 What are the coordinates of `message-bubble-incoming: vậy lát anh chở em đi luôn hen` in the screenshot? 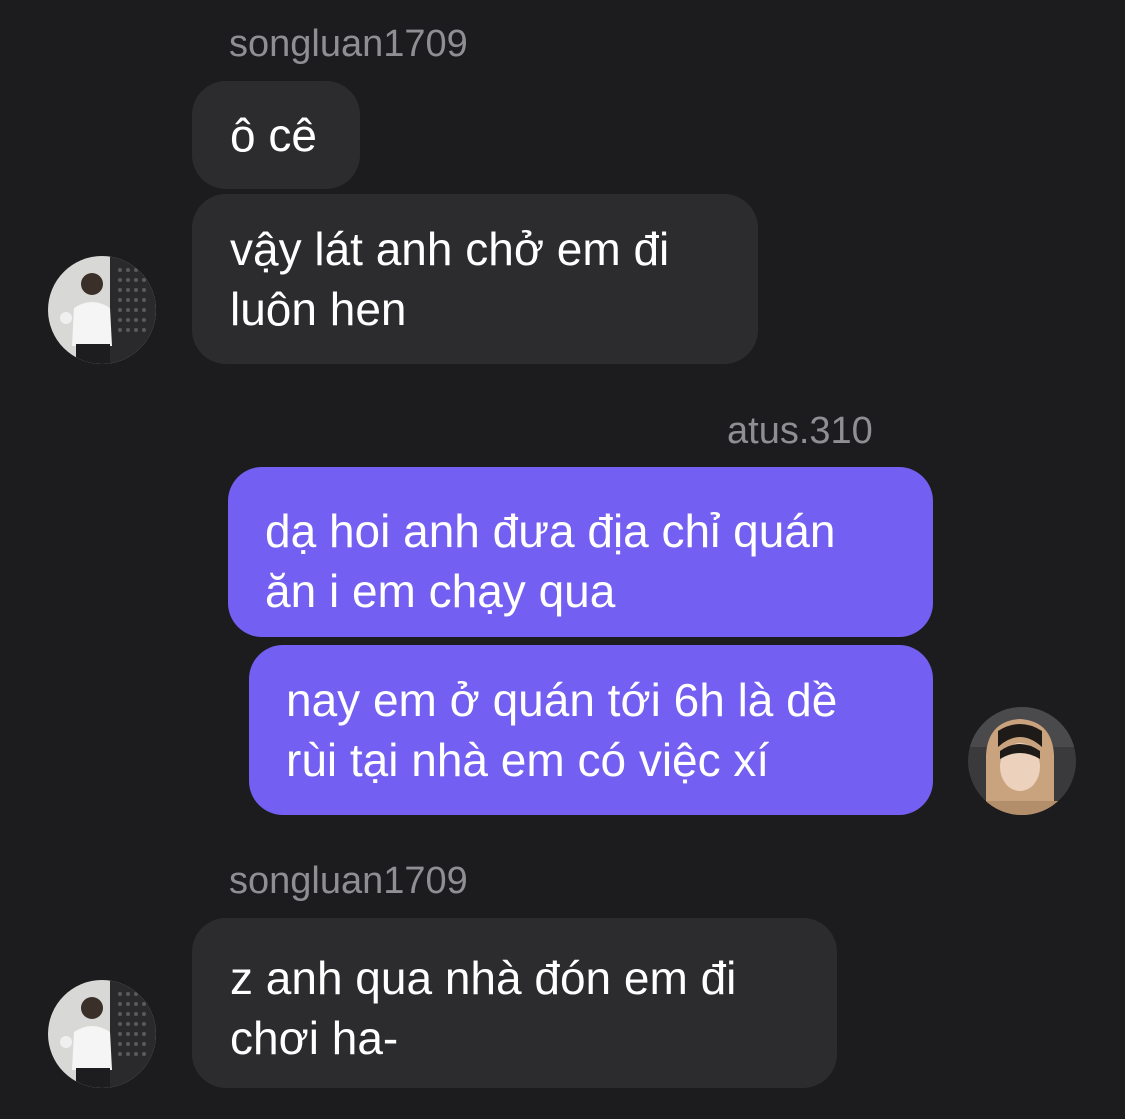 It's located at (475, 279).